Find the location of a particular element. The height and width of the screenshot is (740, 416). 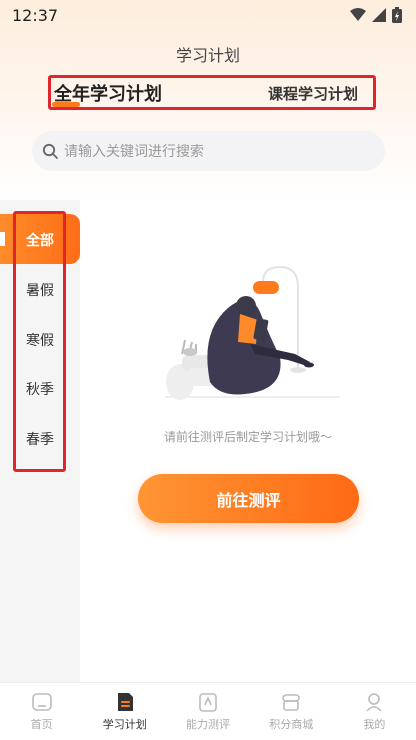

nav-label-profile: 我的 is located at coordinates (374, 724).